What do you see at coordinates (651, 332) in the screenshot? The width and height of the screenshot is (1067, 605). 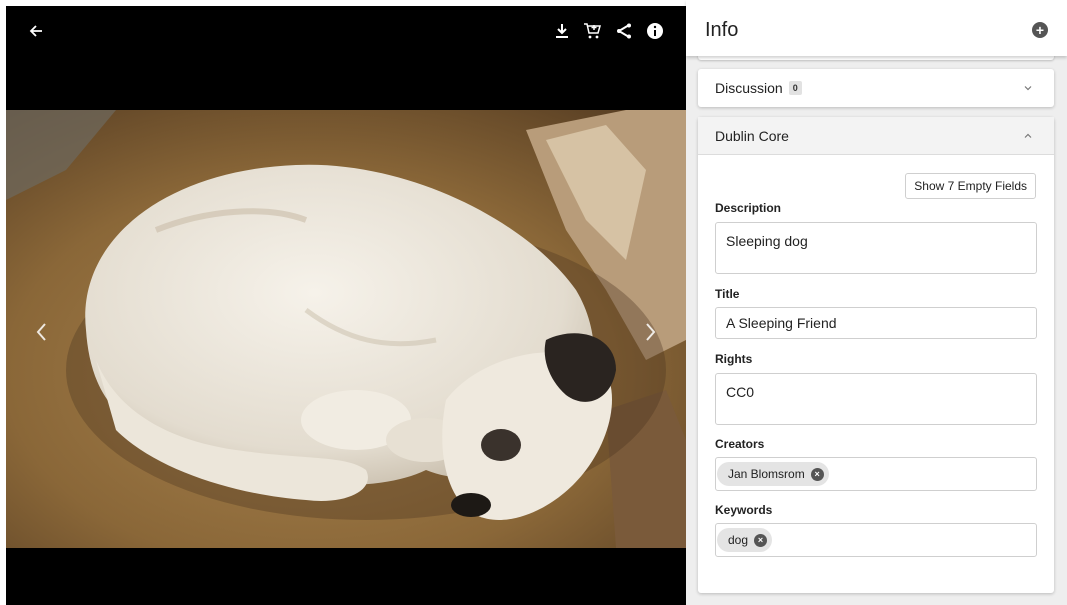 I see `chevron-right-icon` at bounding box center [651, 332].